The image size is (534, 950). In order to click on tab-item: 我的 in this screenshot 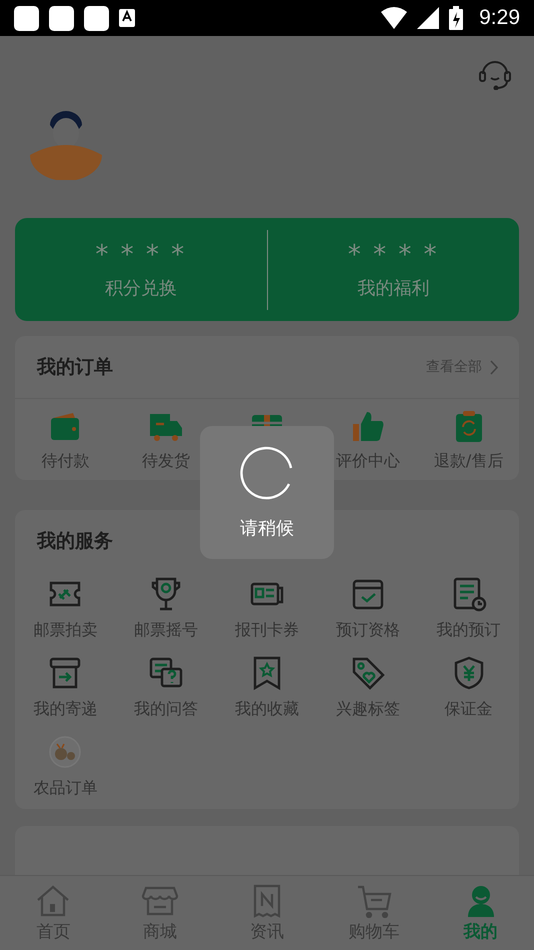, I will do `click(480, 913)`.